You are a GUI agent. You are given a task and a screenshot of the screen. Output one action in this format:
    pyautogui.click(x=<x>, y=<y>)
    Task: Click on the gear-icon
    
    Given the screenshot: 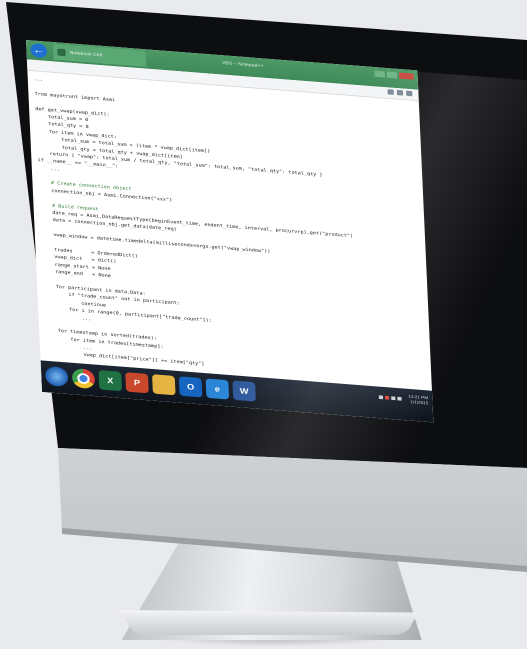 What is the action you would take?
    pyautogui.click(x=409, y=93)
    